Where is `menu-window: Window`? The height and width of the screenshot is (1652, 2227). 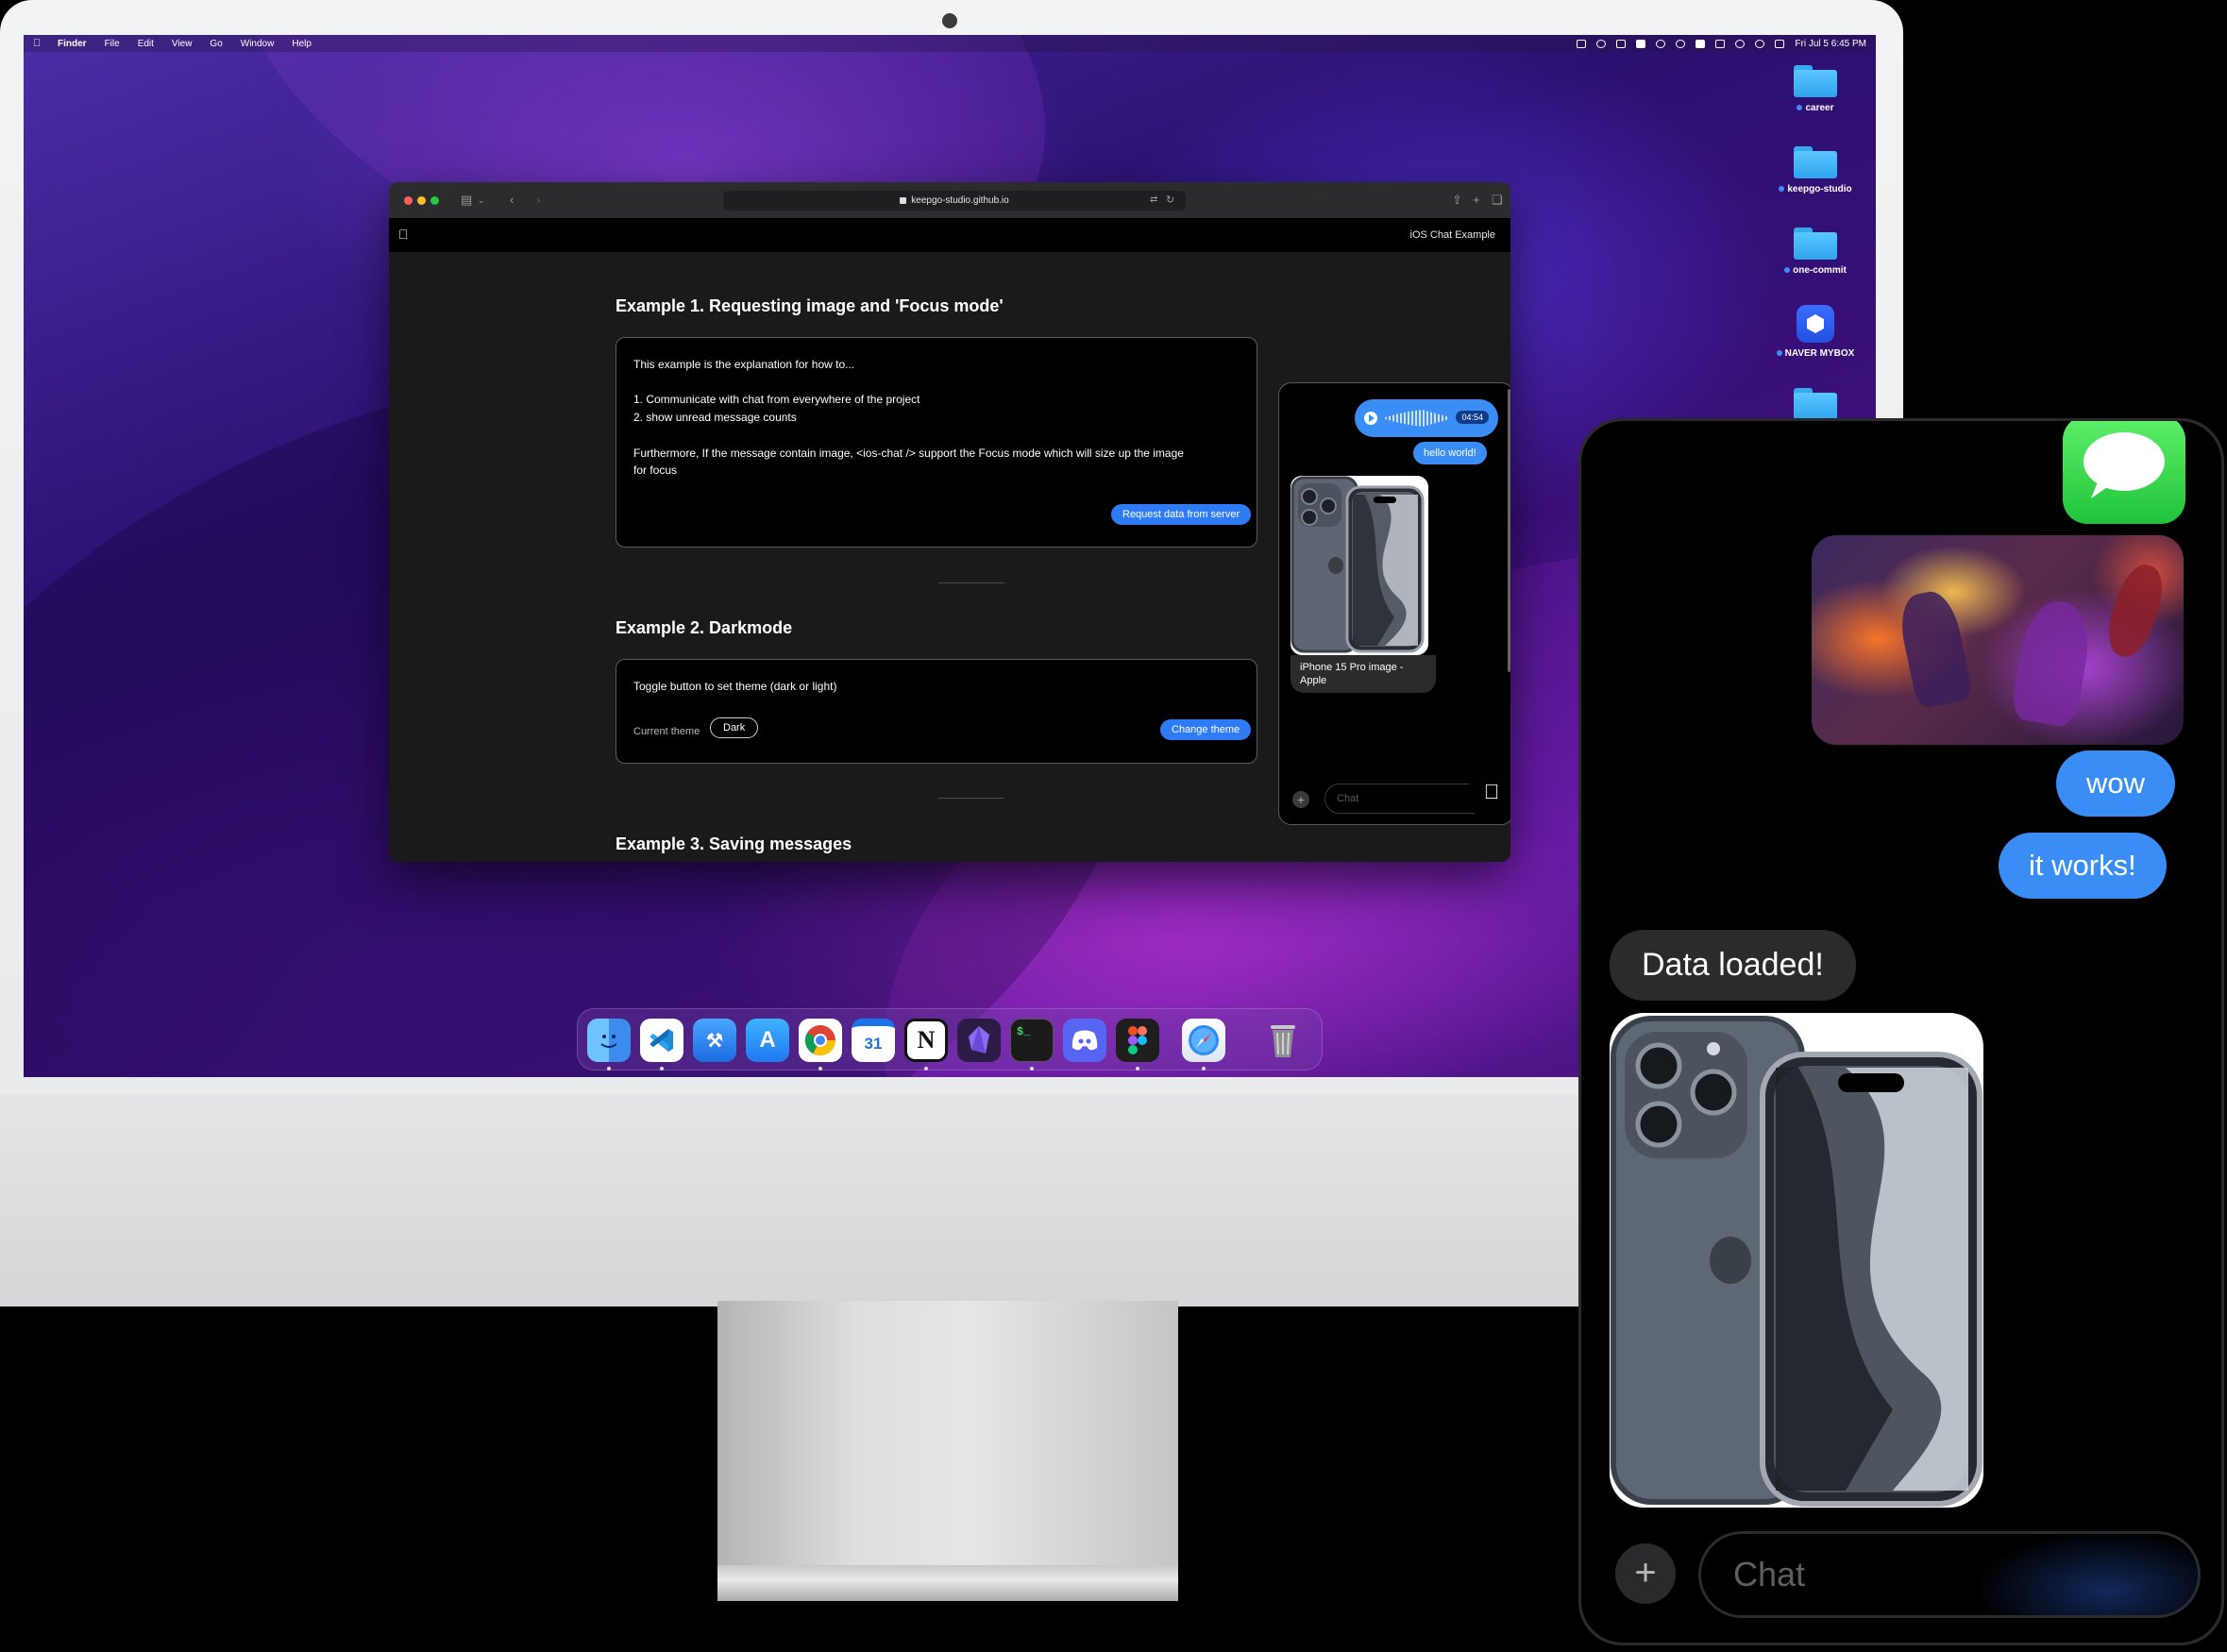
menu-window: Window is located at coordinates (258, 44).